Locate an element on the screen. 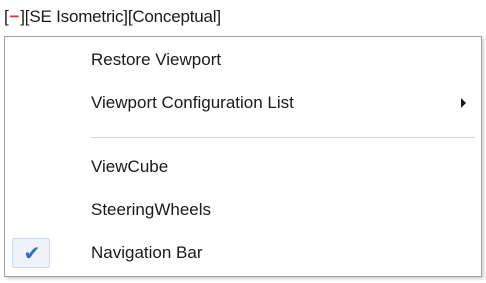  menu-separator is located at coordinates (283, 137).